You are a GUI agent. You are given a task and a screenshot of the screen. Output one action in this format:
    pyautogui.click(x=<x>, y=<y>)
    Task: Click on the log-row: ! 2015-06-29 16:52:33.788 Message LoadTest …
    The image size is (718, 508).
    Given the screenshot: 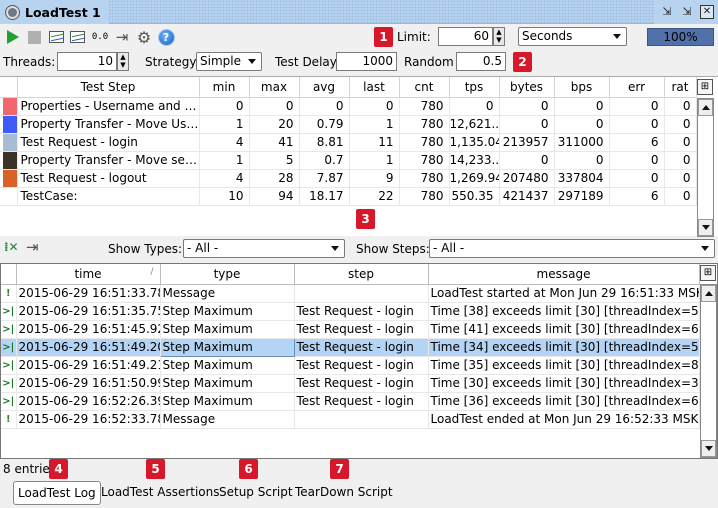 What is the action you would take?
    pyautogui.click(x=350, y=419)
    